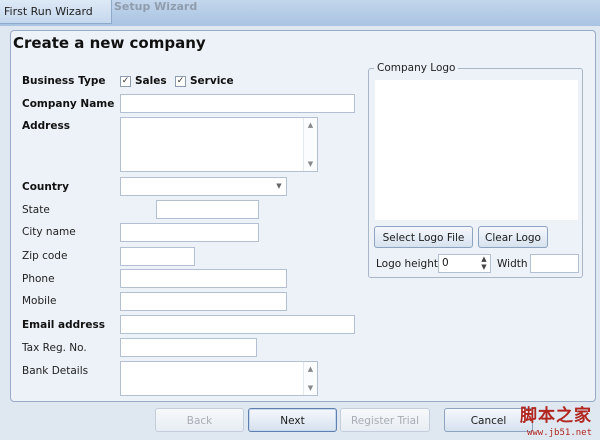 This screenshot has height=440, width=600. I want to click on logo-preview, so click(476, 150).